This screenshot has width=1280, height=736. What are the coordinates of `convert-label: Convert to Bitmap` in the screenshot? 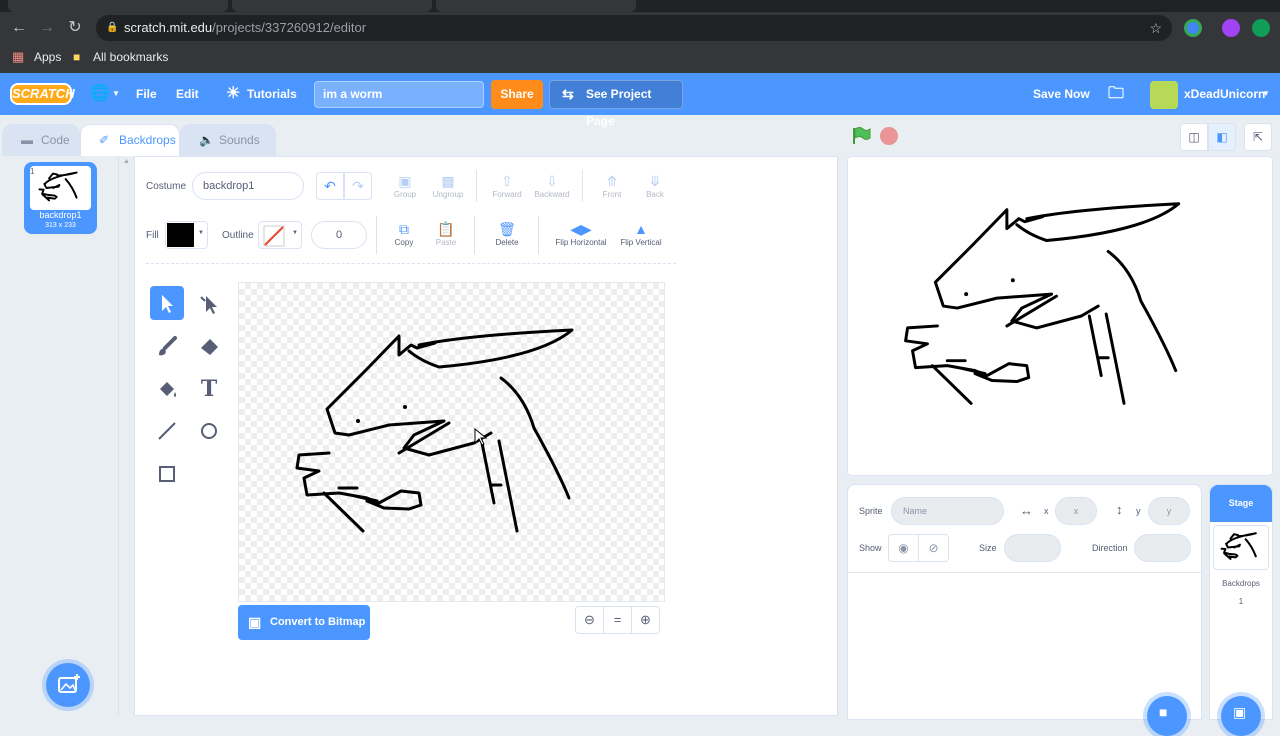 It's located at (318, 622).